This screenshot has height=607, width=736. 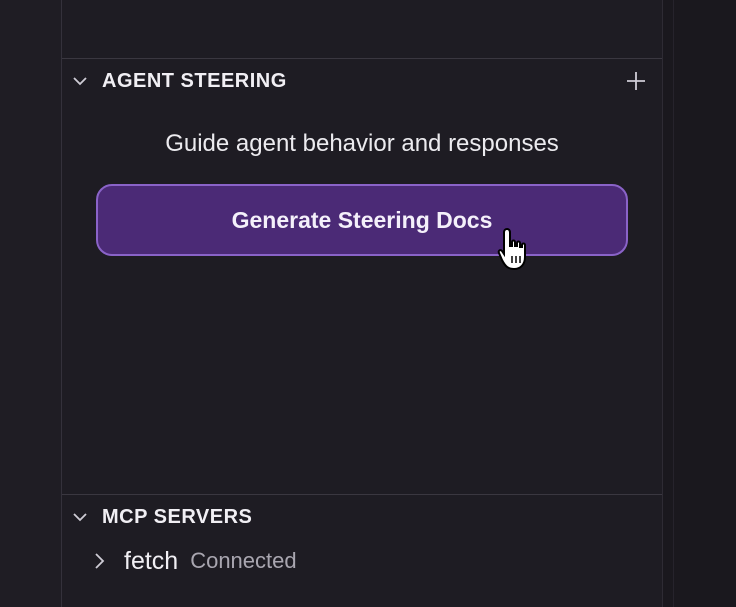 What do you see at coordinates (194, 80) in the screenshot?
I see `agent-steering-title: AGENT STEERING` at bounding box center [194, 80].